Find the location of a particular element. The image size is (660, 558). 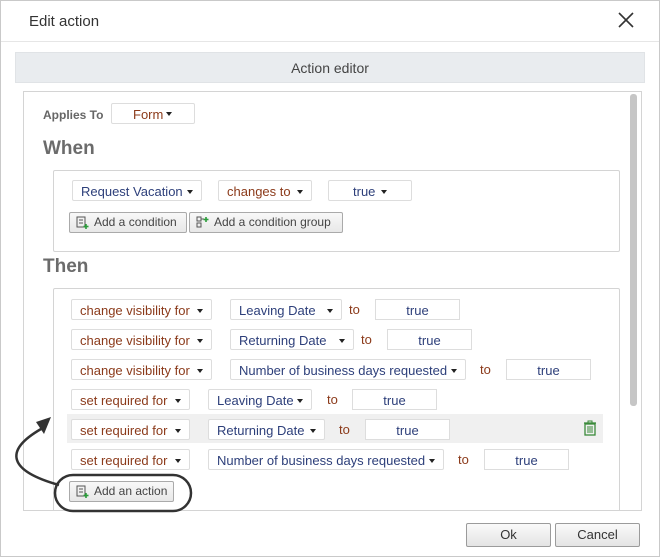

add-condition-label: Add a condition is located at coordinates (135, 222).